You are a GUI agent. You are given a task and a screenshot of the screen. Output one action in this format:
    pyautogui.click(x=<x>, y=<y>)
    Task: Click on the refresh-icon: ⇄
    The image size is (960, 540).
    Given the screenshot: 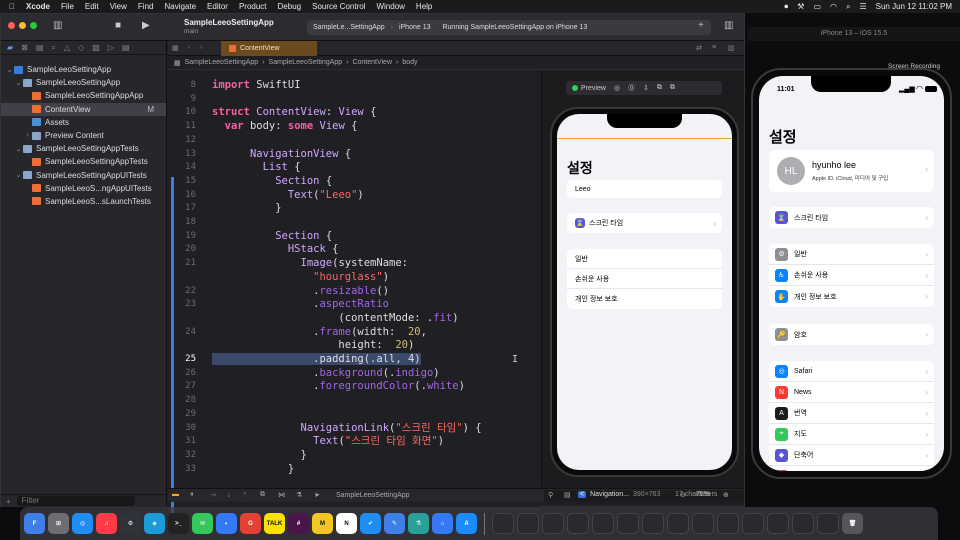 What is the action you would take?
    pyautogui.click(x=699, y=48)
    